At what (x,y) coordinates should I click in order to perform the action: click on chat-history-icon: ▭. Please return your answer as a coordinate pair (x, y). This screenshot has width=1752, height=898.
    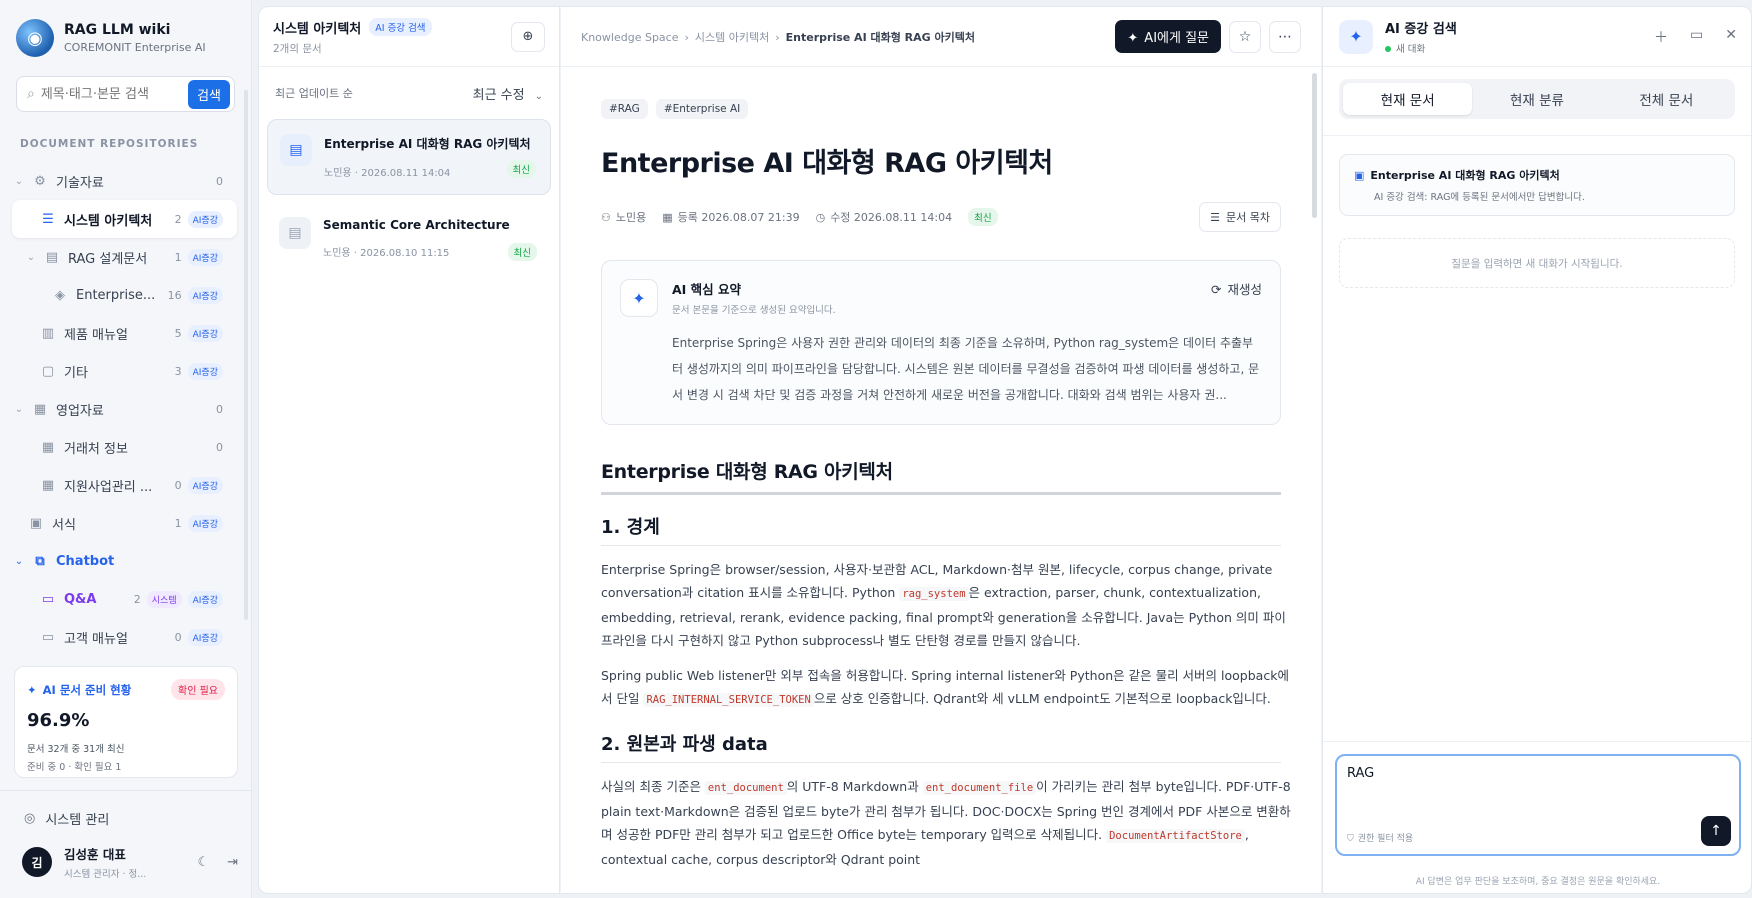
    Looking at the image, I should click on (1696, 37).